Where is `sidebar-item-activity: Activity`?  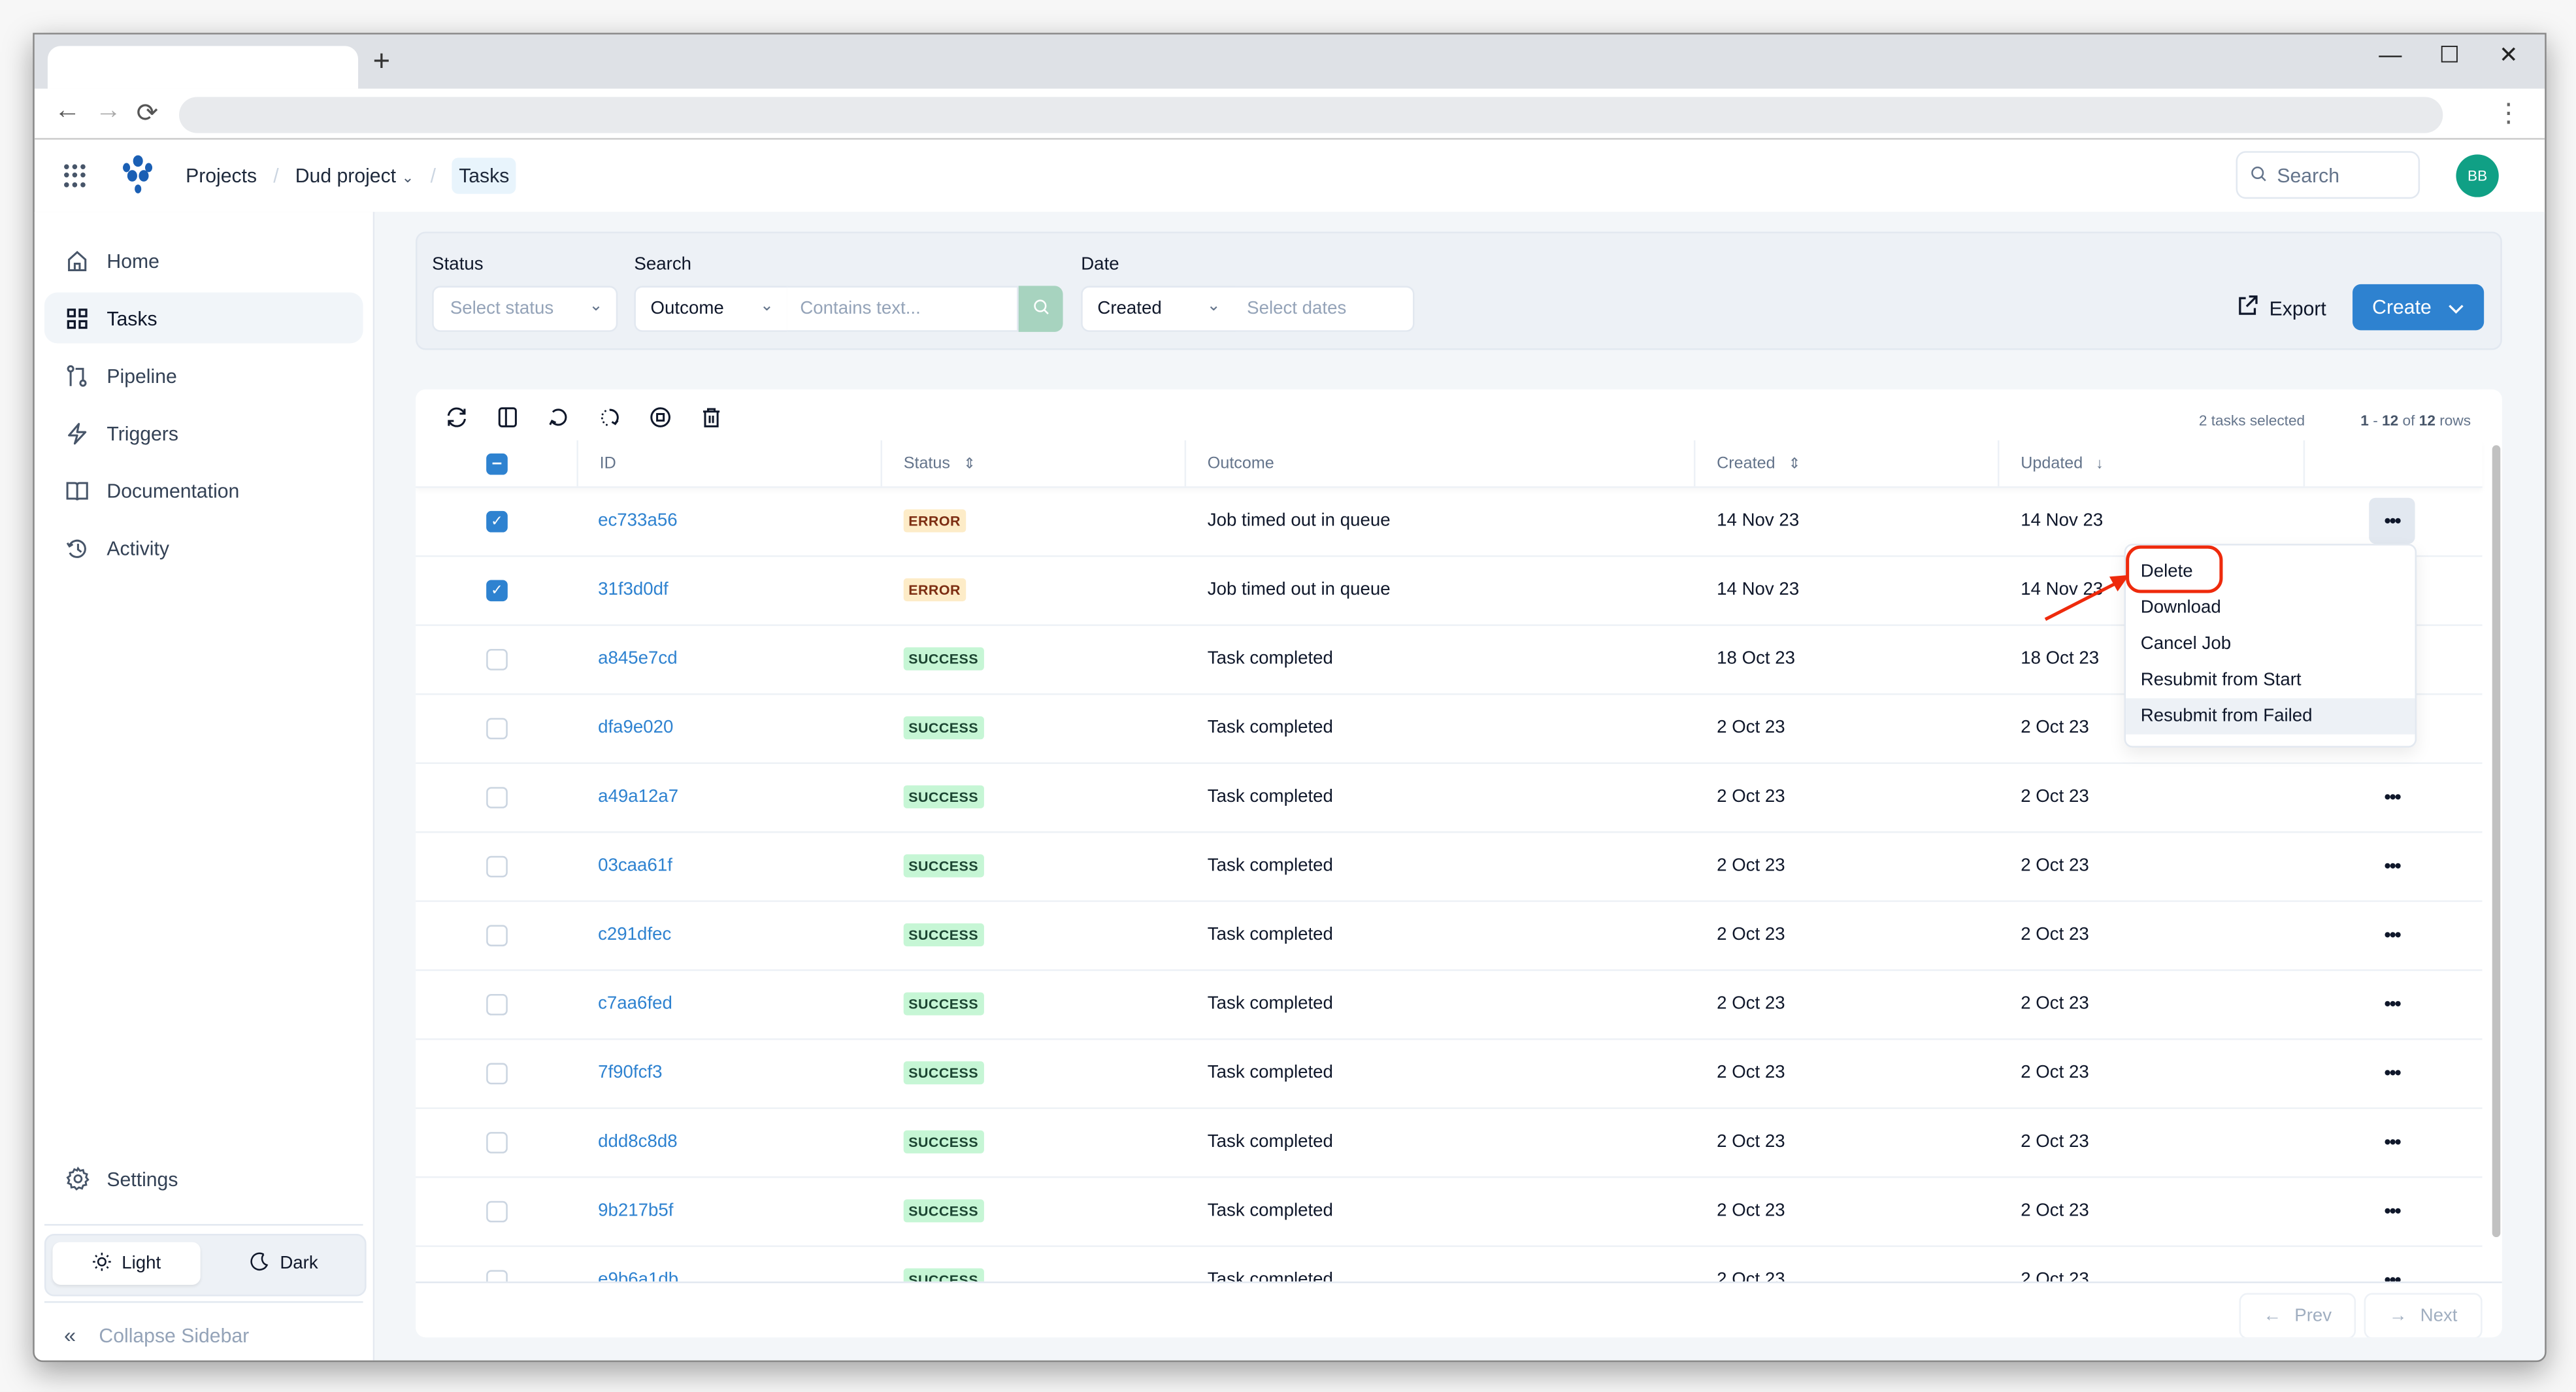 sidebar-item-activity: Activity is located at coordinates (203, 547).